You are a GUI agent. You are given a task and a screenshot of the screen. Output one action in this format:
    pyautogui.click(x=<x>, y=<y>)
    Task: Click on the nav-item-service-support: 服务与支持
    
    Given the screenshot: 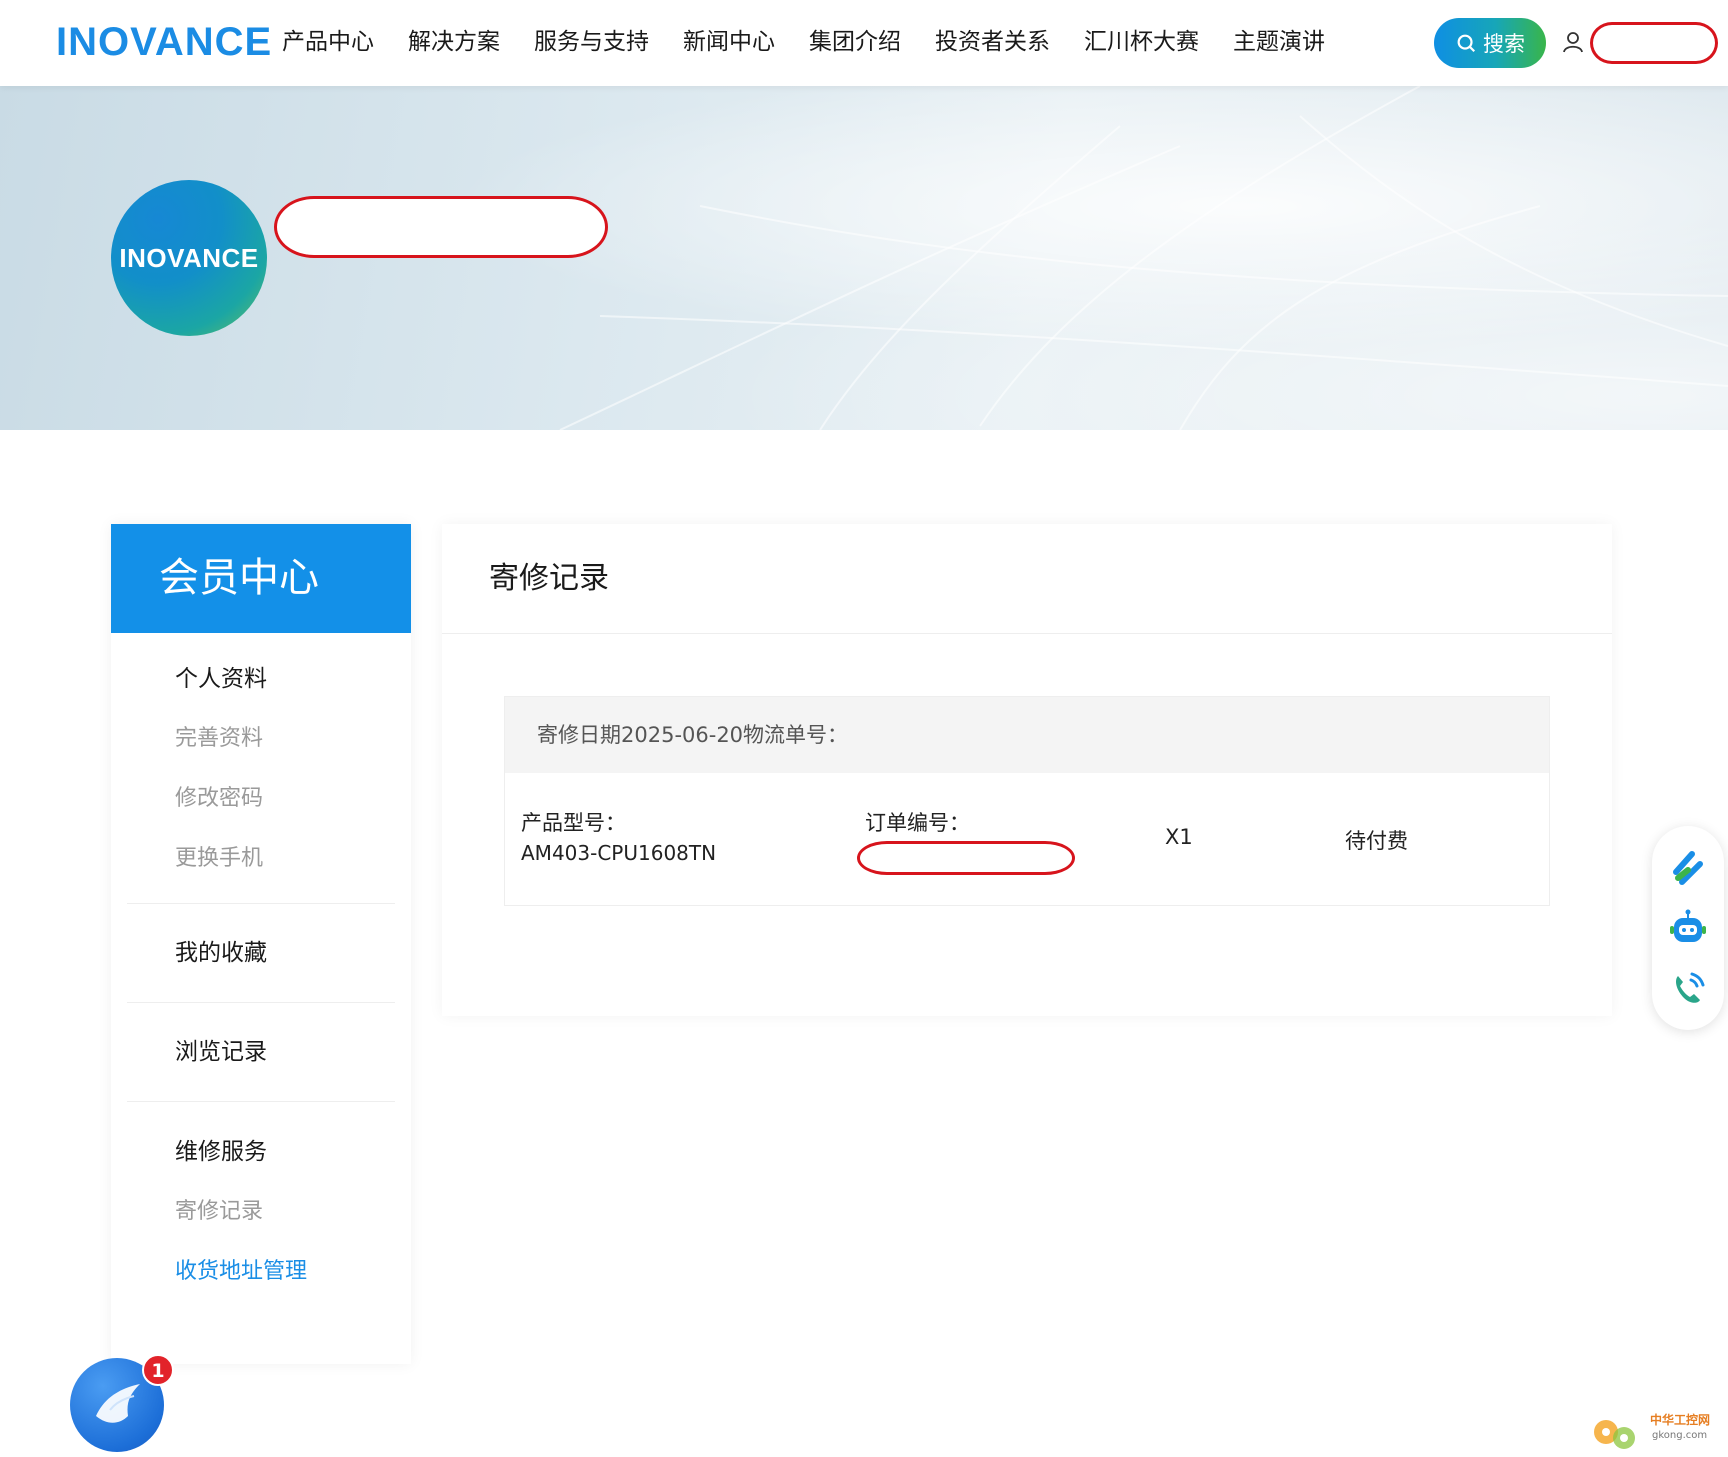 What is the action you would take?
    pyautogui.click(x=591, y=42)
    